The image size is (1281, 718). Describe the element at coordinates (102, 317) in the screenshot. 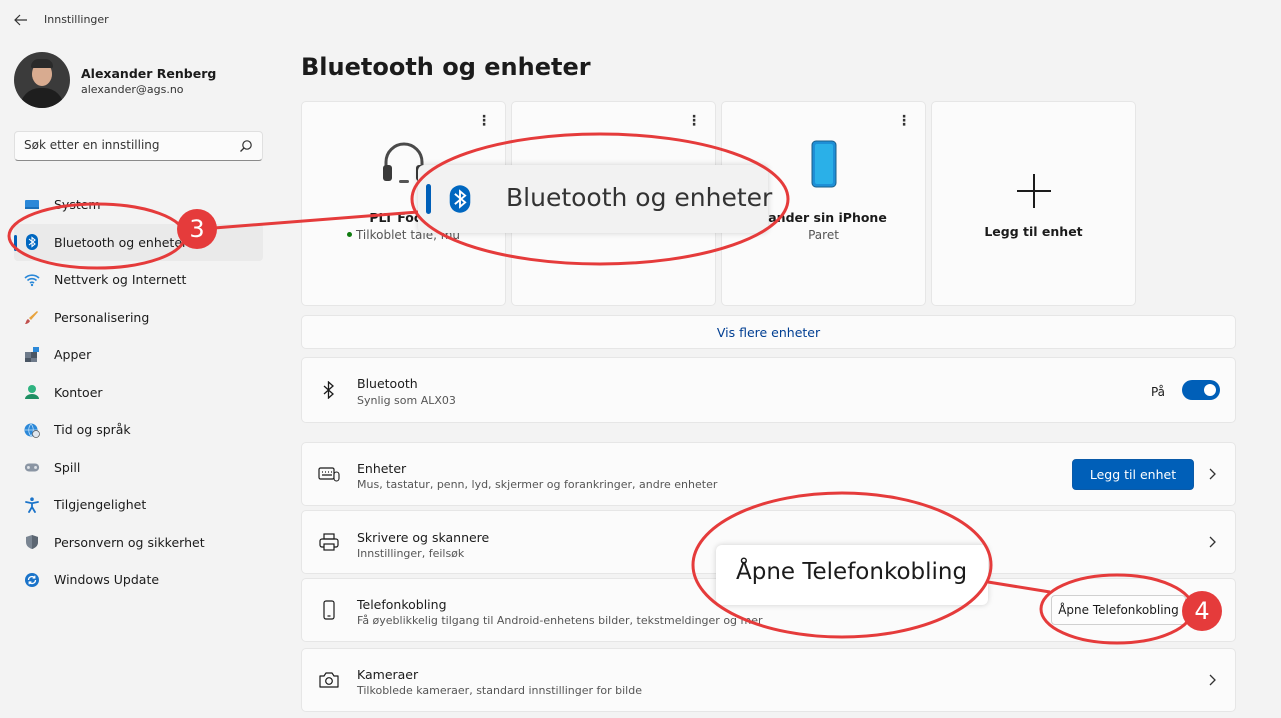

I see `sidebar-item-label: Personalisering` at that location.